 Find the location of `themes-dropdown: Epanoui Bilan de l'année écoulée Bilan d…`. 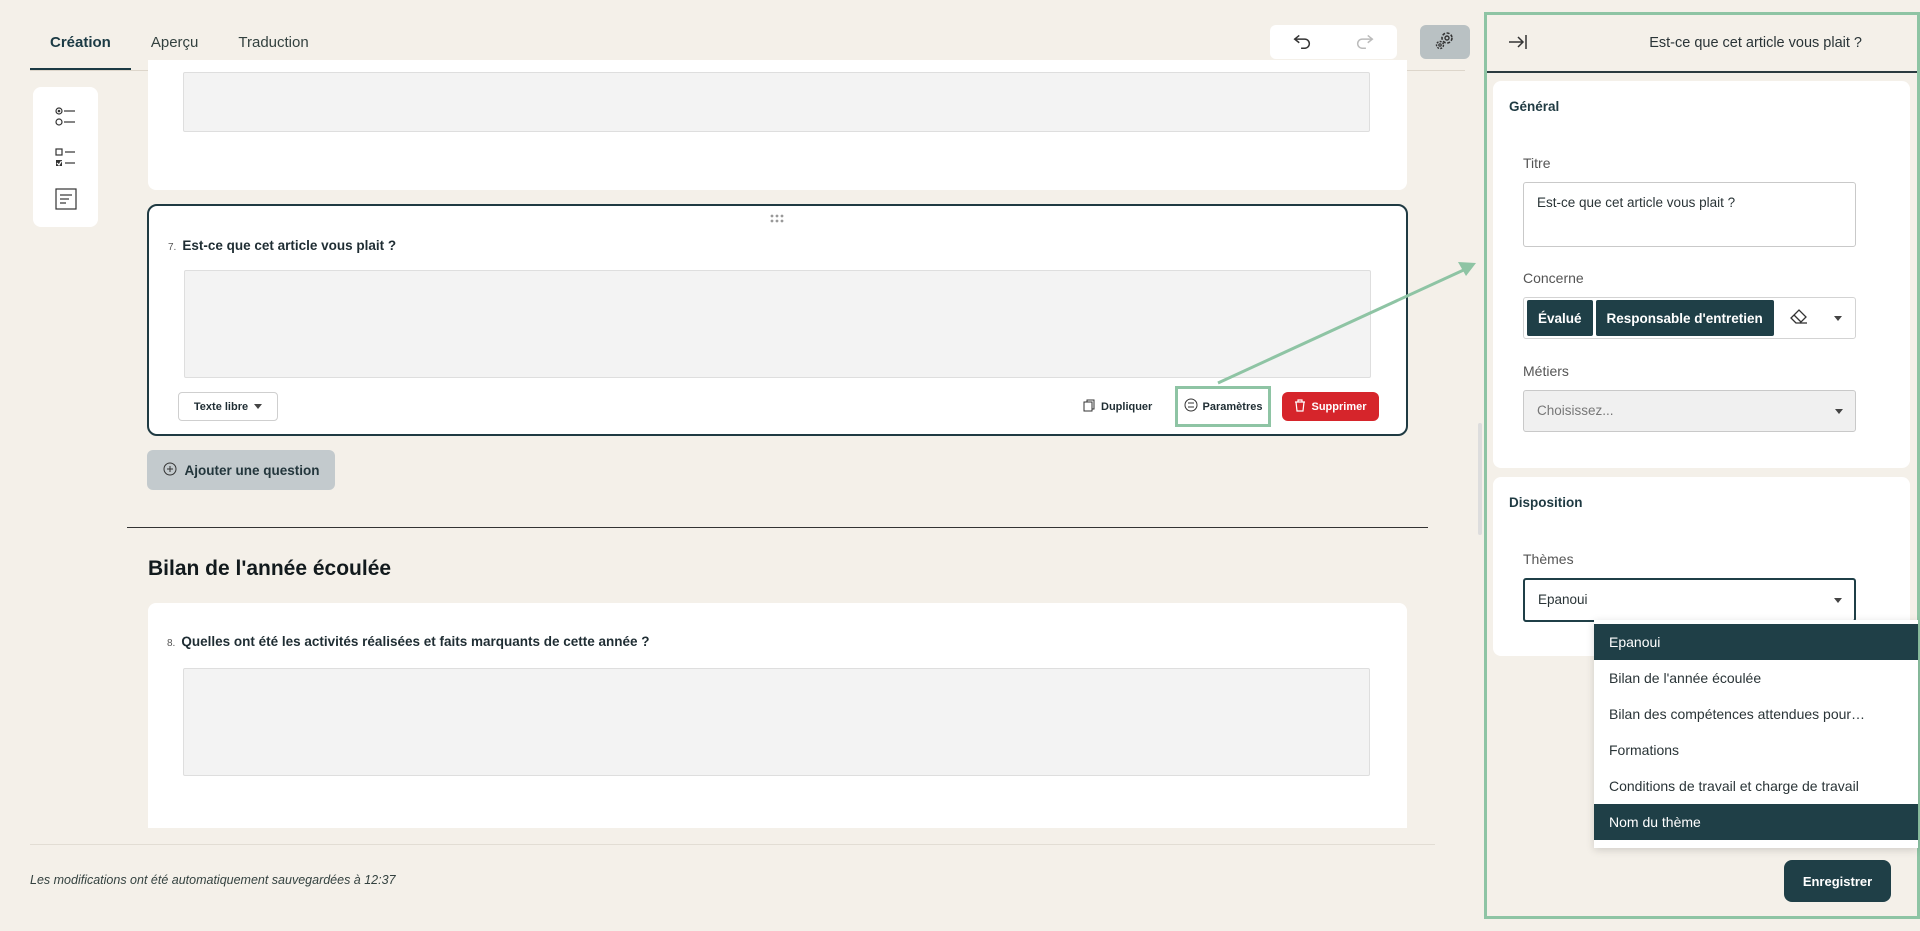

themes-dropdown: Epanoui Bilan de l'année écoulée Bilan d… is located at coordinates (1756, 734).